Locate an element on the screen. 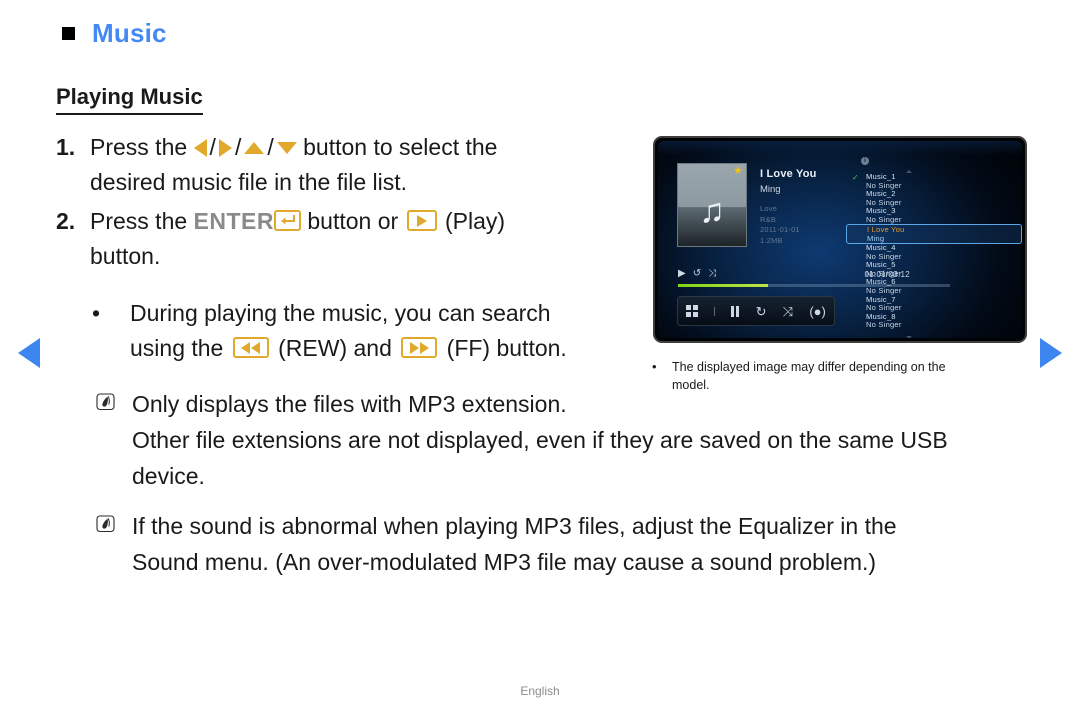  shuffle-icon: ⤨ is located at coordinates (788, 311).